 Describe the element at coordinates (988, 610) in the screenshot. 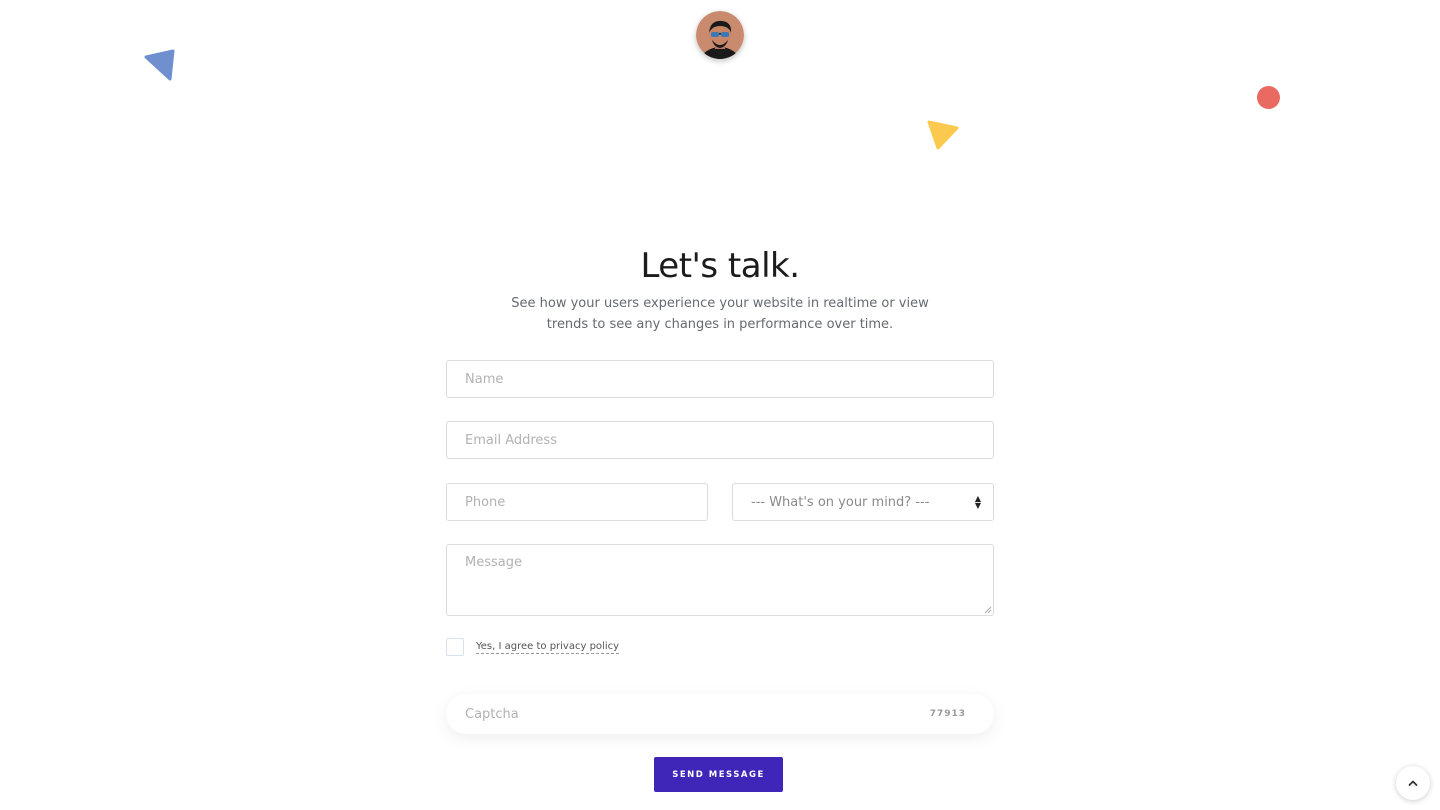

I see `resize-grip-icon` at that location.